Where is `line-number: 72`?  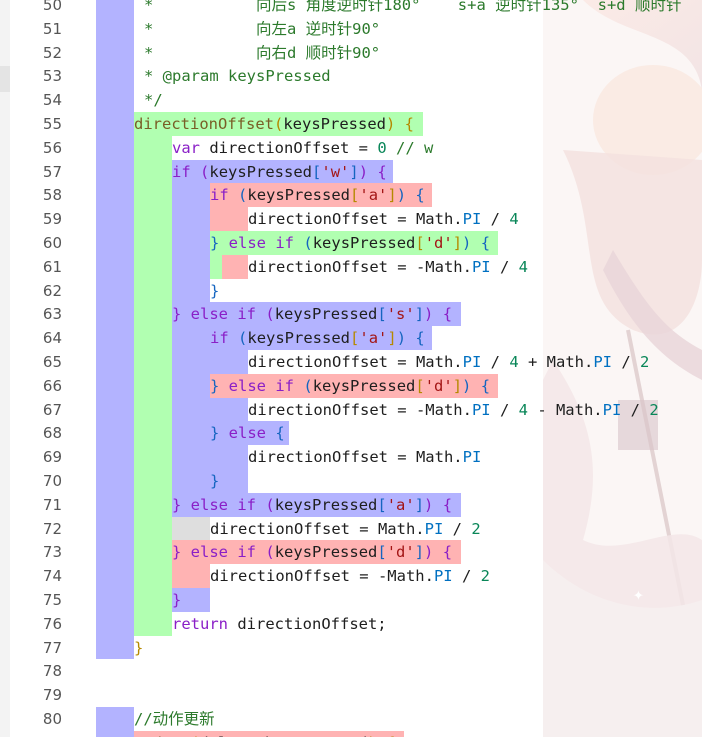
line-number: 72 is located at coordinates (52, 528).